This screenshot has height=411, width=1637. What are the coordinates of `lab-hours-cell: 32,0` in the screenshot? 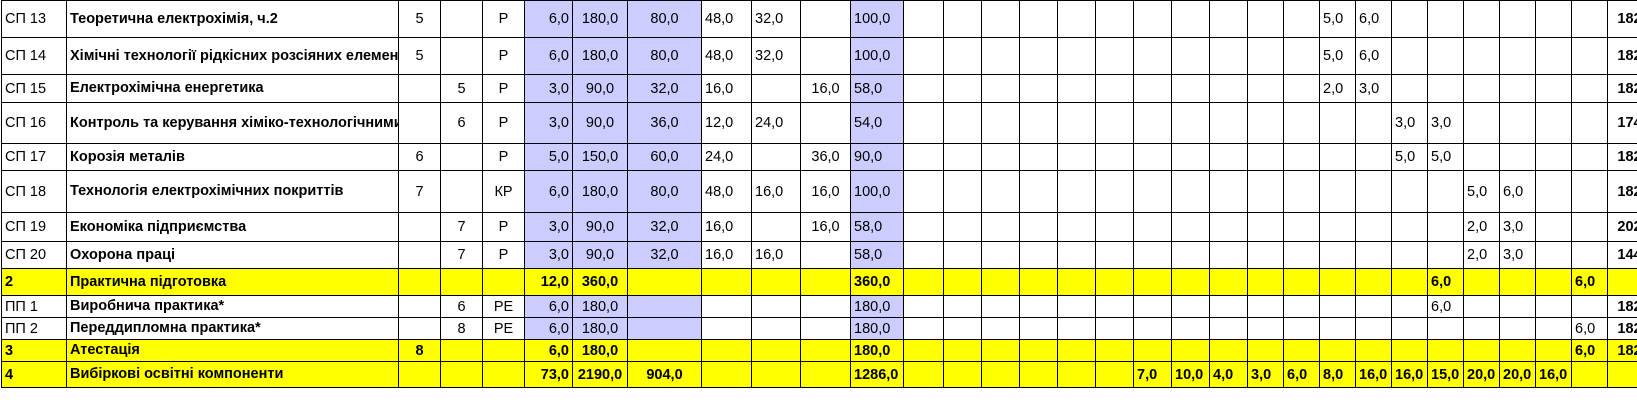 It's located at (776, 19).